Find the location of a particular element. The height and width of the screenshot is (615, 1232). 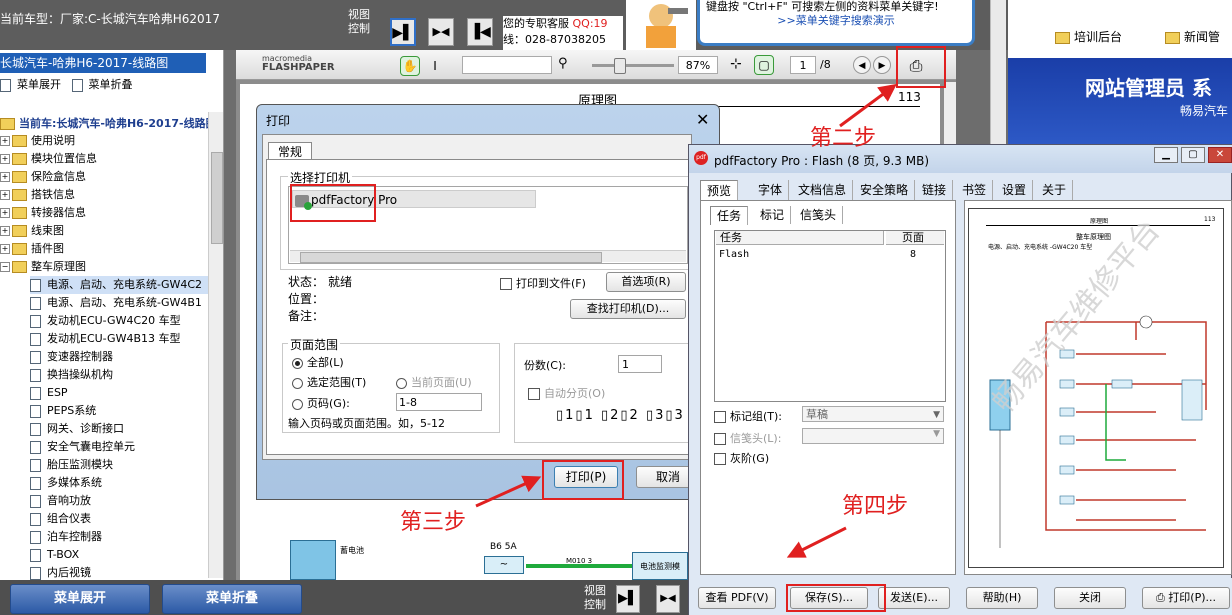

step2-arrow is located at coordinates (868, 105).